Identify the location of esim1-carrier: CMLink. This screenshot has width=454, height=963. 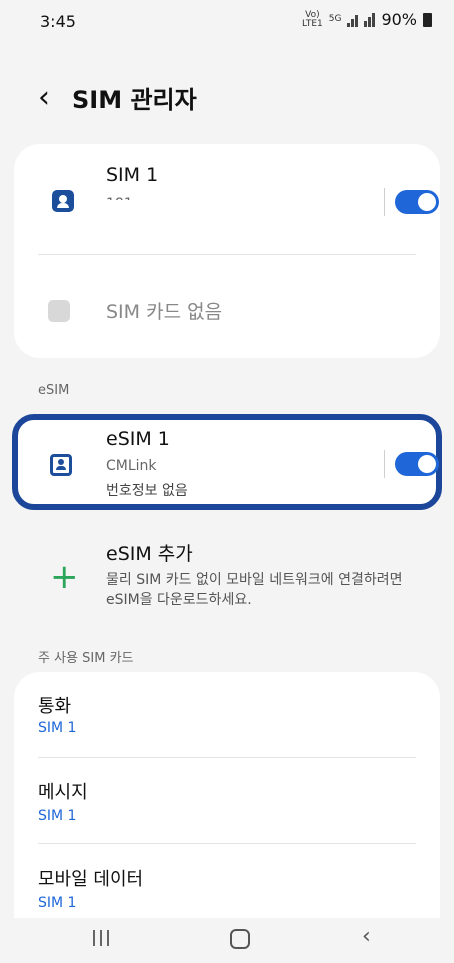
(131, 466).